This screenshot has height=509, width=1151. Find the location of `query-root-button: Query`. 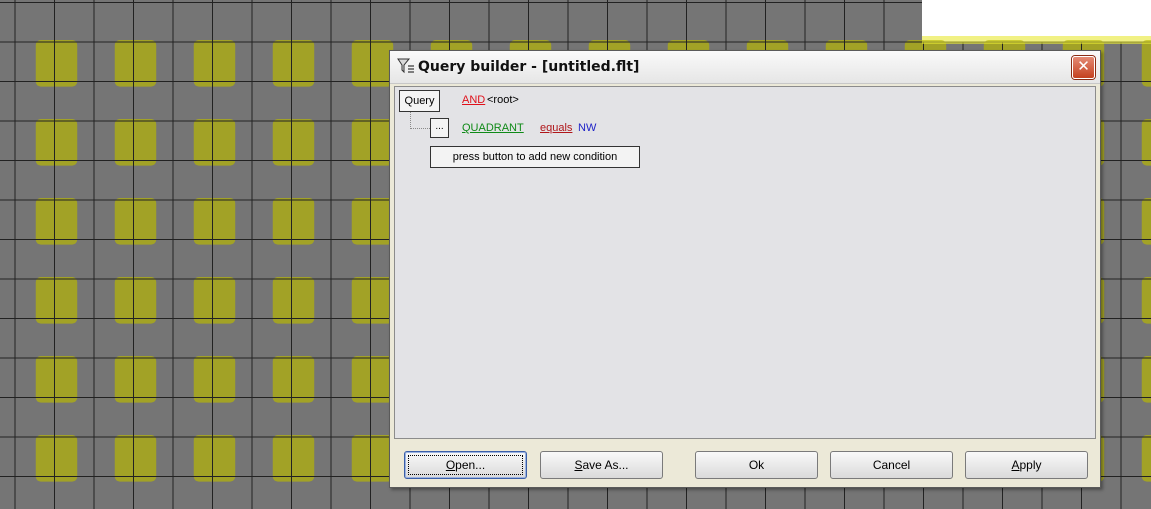

query-root-button: Query is located at coordinates (419, 101).